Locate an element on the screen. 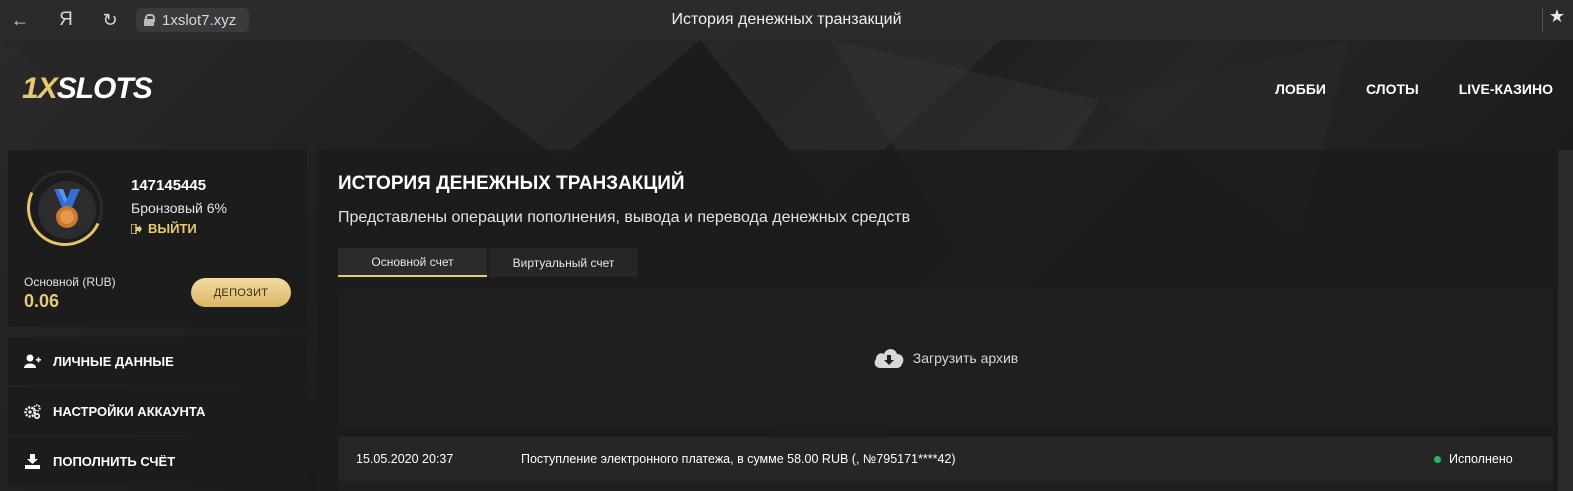 The width and height of the screenshot is (1573, 491). main-nav: ЛОББИ СЛОТЫ LIVE-КАЗИНО is located at coordinates (1414, 89).